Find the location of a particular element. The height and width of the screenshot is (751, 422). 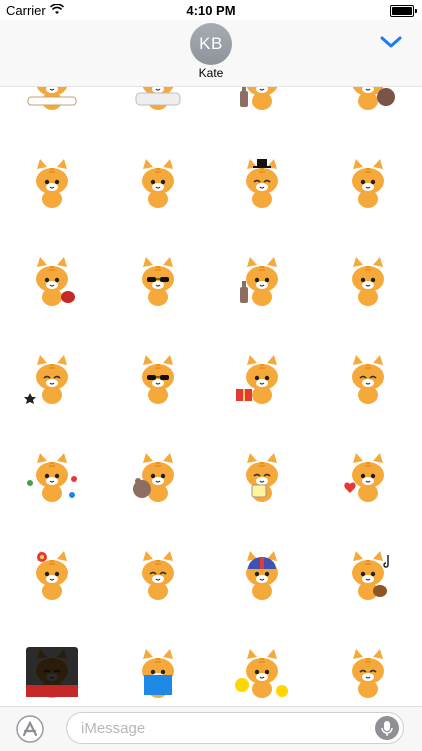

sticker-tea is located at coordinates (262, 479).